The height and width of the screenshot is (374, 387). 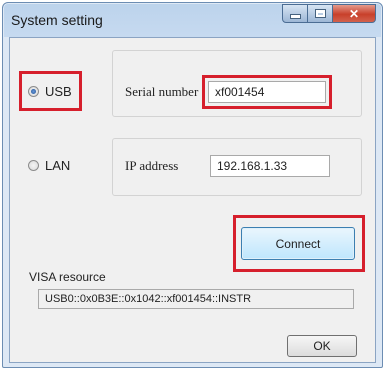 What do you see at coordinates (192, 20) in the screenshot?
I see `title-bar: System setting ✕` at bounding box center [192, 20].